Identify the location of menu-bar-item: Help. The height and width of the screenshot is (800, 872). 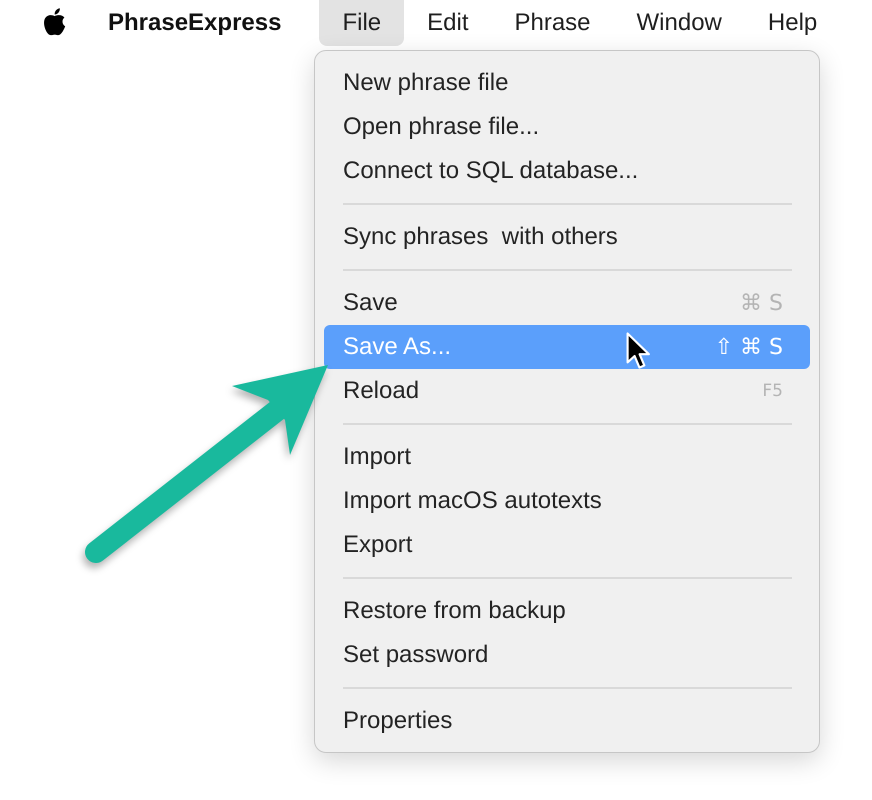
(792, 23).